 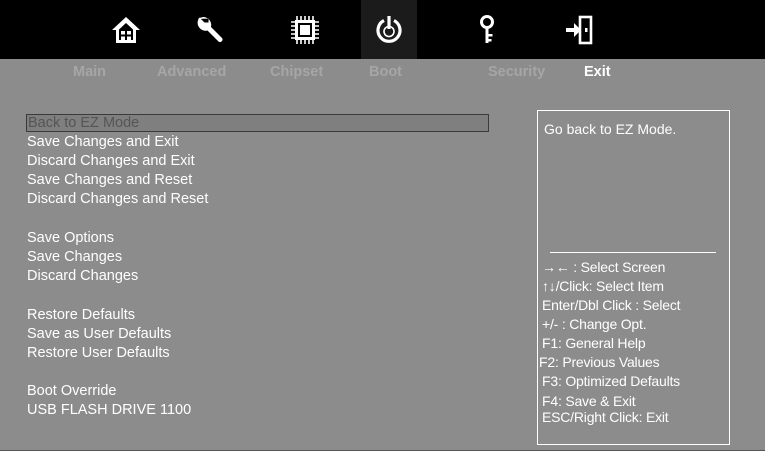 I want to click on key-hint-general-help: F1: General Help, so click(x=594, y=343).